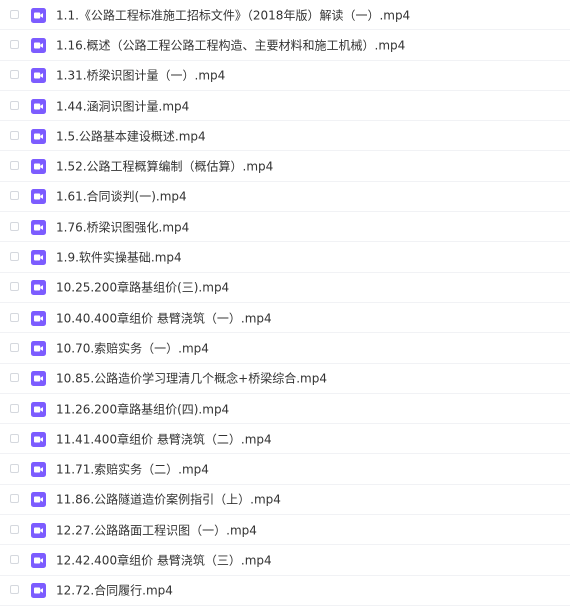 The width and height of the screenshot is (570, 608). Describe the element at coordinates (285, 591) in the screenshot. I see `file-row-20: 12.72.合同履行.mp4` at that location.